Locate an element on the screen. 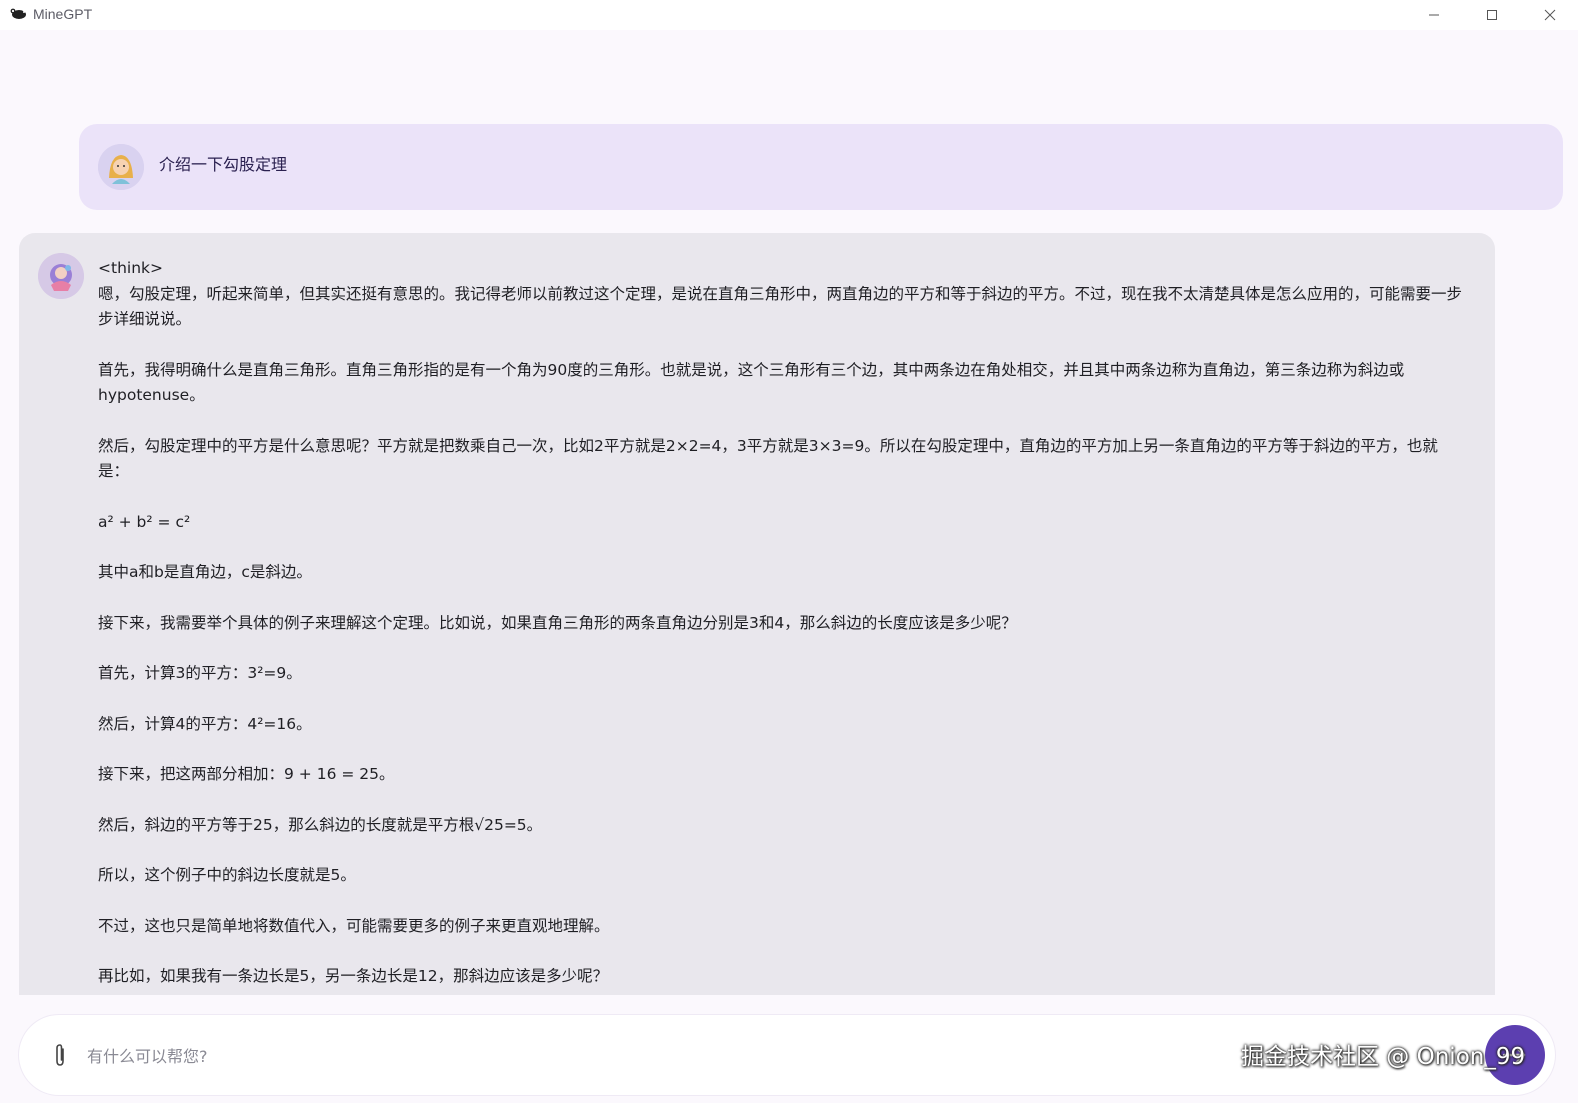  minimize-icon is located at coordinates (1434, 15).